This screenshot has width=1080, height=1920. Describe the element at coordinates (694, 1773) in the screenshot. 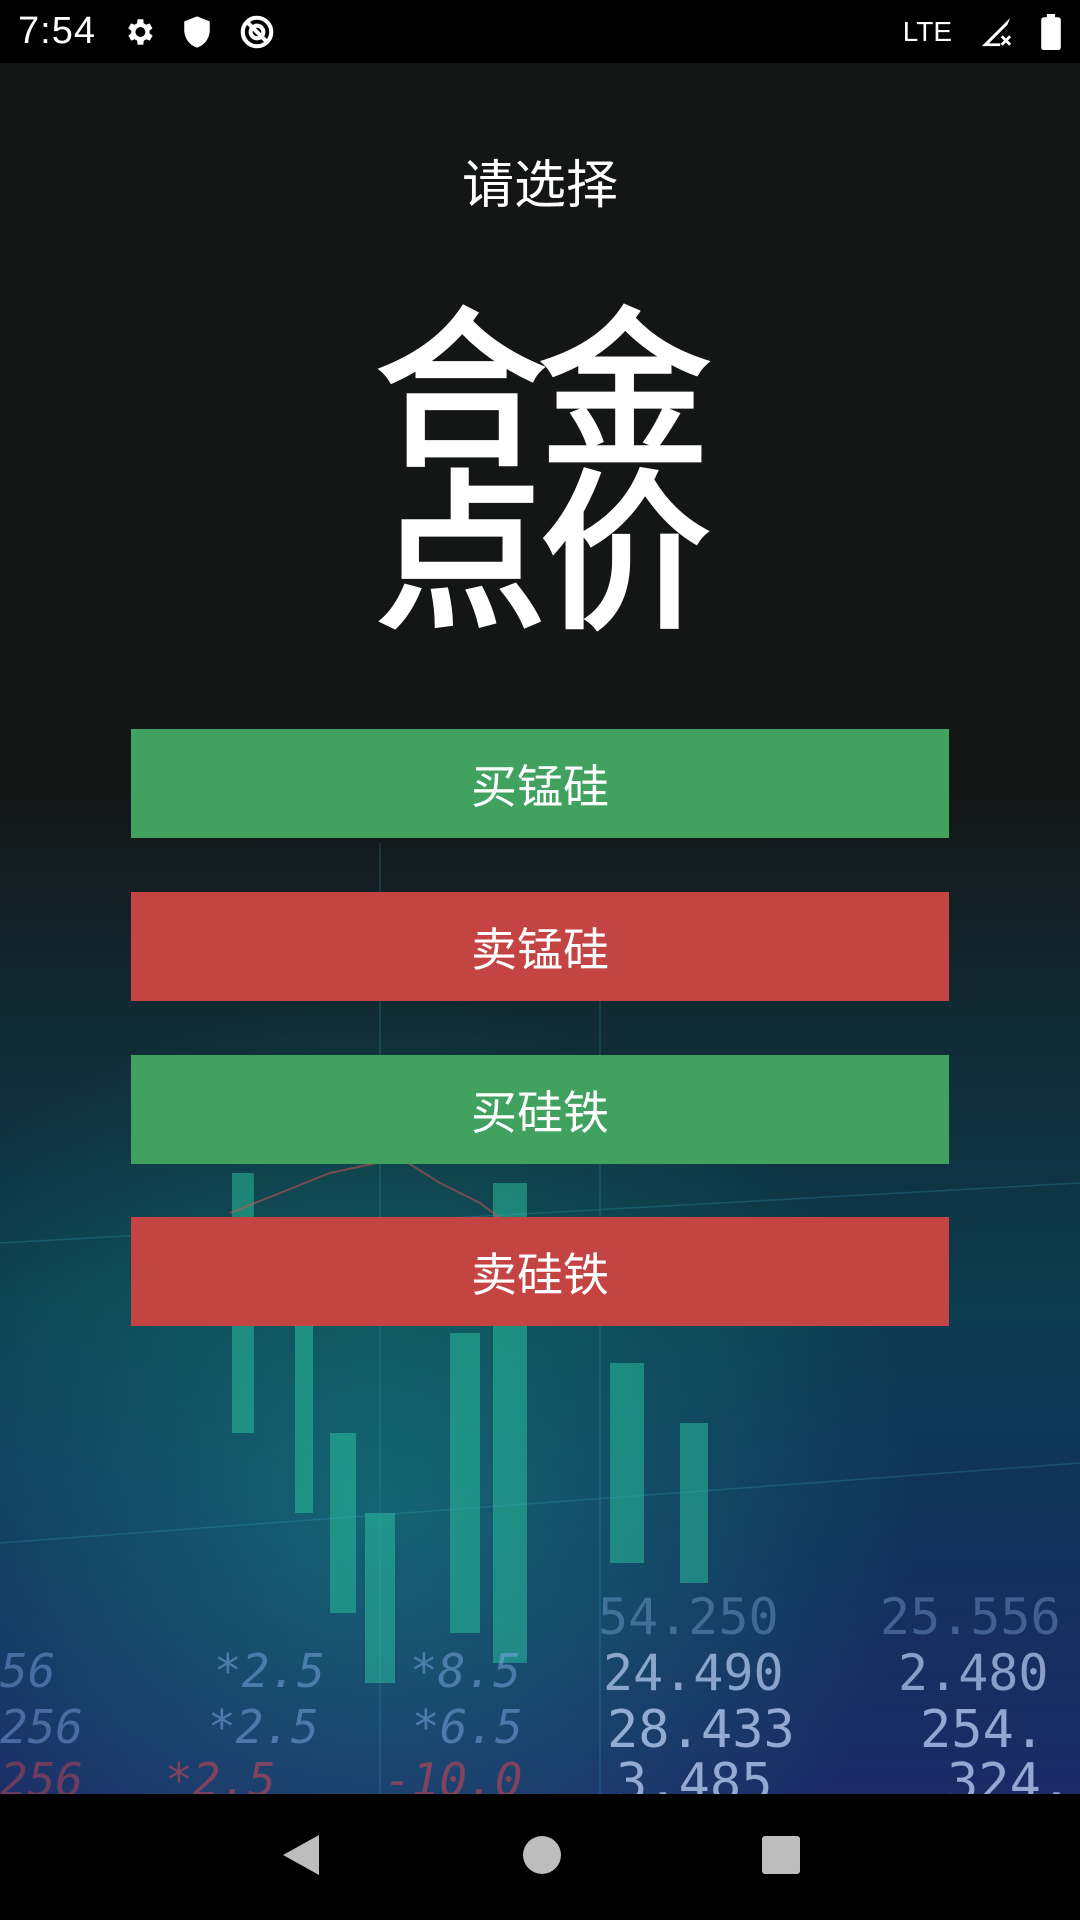

I see `bg-number: 3.485` at that location.